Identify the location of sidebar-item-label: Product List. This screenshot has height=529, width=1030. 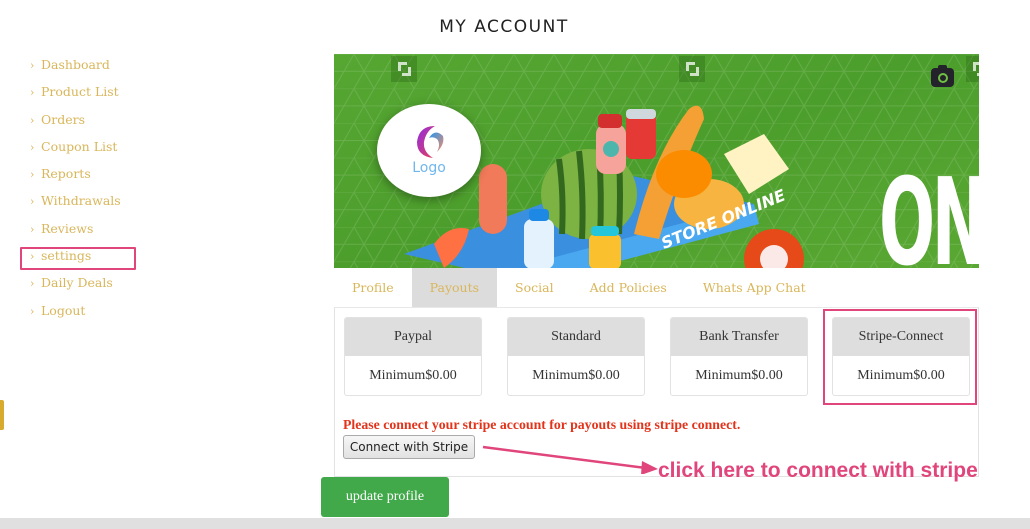
(80, 92).